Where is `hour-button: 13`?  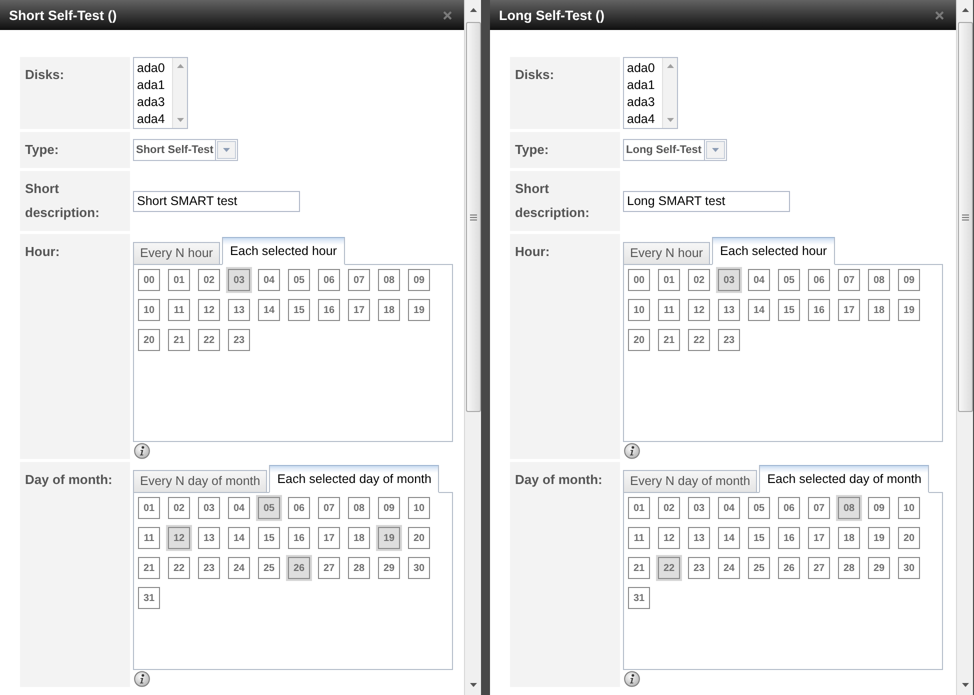
hour-button: 13 is located at coordinates (729, 310).